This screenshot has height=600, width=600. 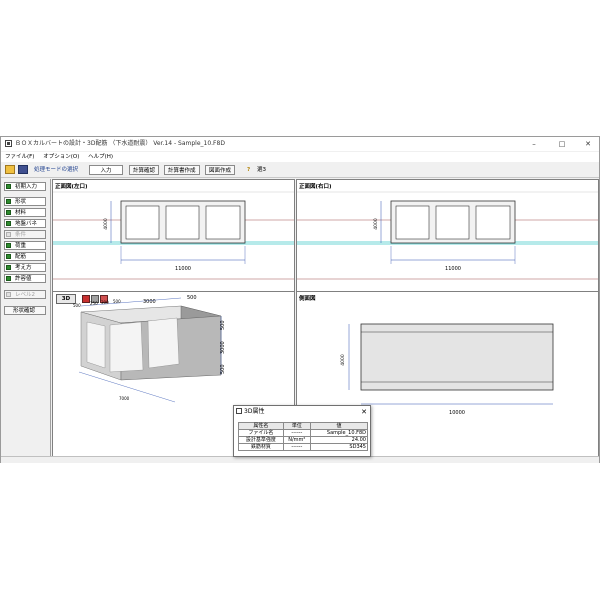 I want to click on front-view-left-drawing: 11000 4000, so click(x=173, y=235).